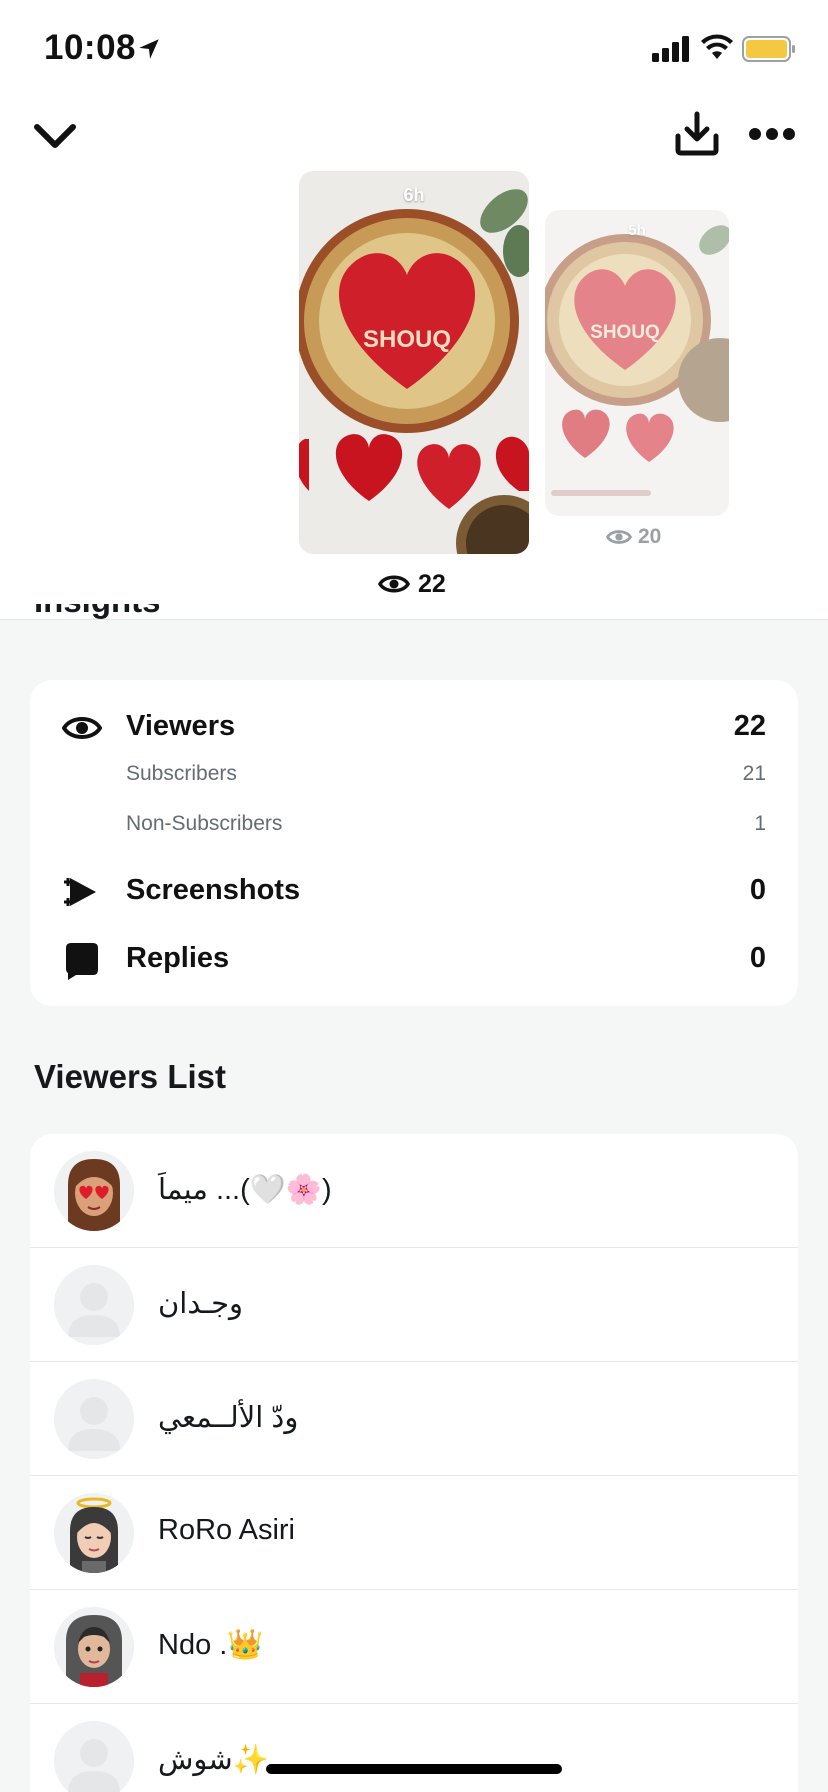 Image resolution: width=828 pixels, height=1792 pixels. What do you see at coordinates (178, 958) in the screenshot?
I see `replies-label: Replies` at bounding box center [178, 958].